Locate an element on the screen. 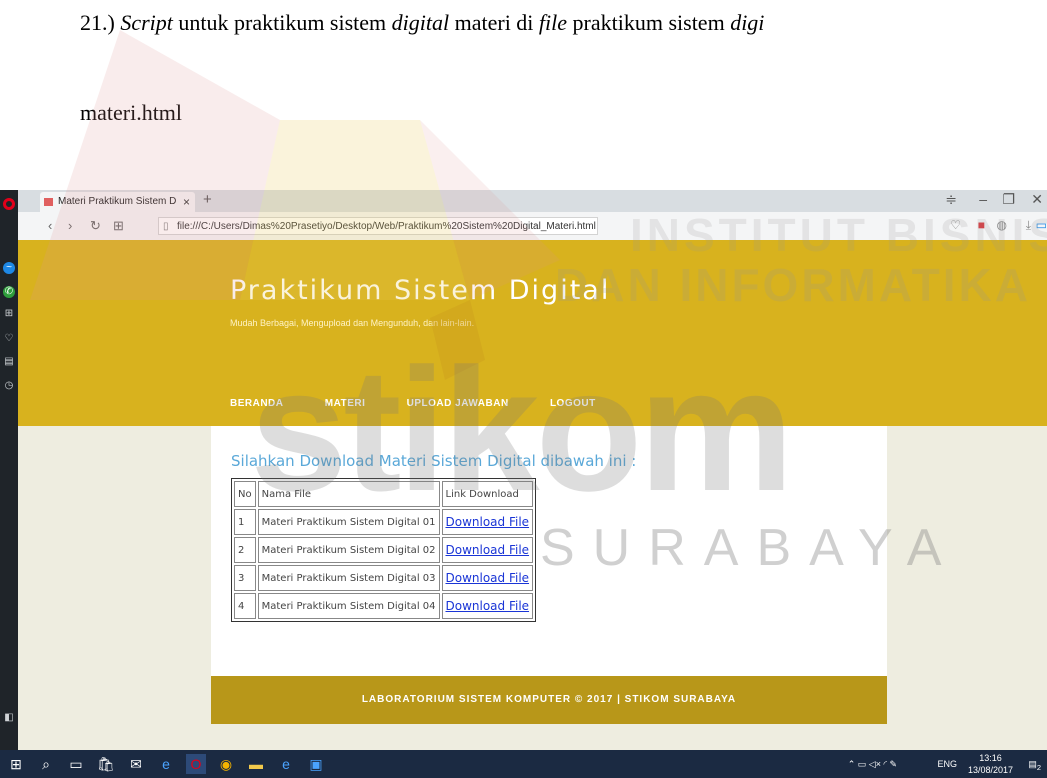 The height and width of the screenshot is (778, 1047). search-icon: ⌕ is located at coordinates (46, 764).